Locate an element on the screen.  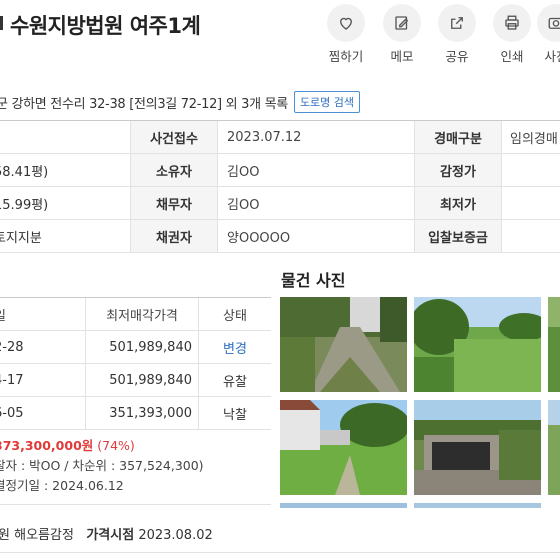
decision-date: 결정기일 : 2024.06.12 is located at coordinates (62, 485).